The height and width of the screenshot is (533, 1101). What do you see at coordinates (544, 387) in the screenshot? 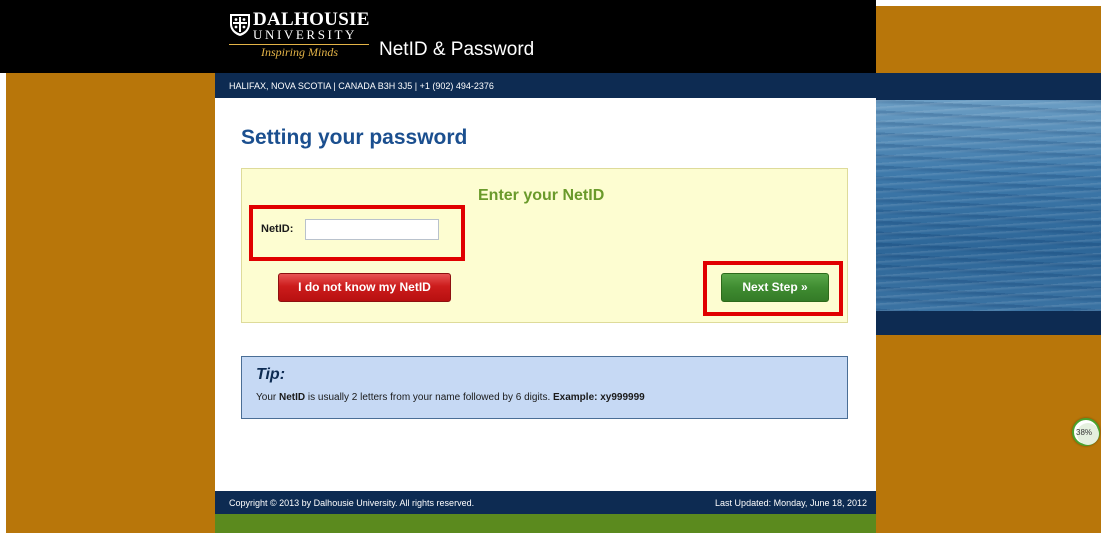
I see `tip-panel` at bounding box center [544, 387].